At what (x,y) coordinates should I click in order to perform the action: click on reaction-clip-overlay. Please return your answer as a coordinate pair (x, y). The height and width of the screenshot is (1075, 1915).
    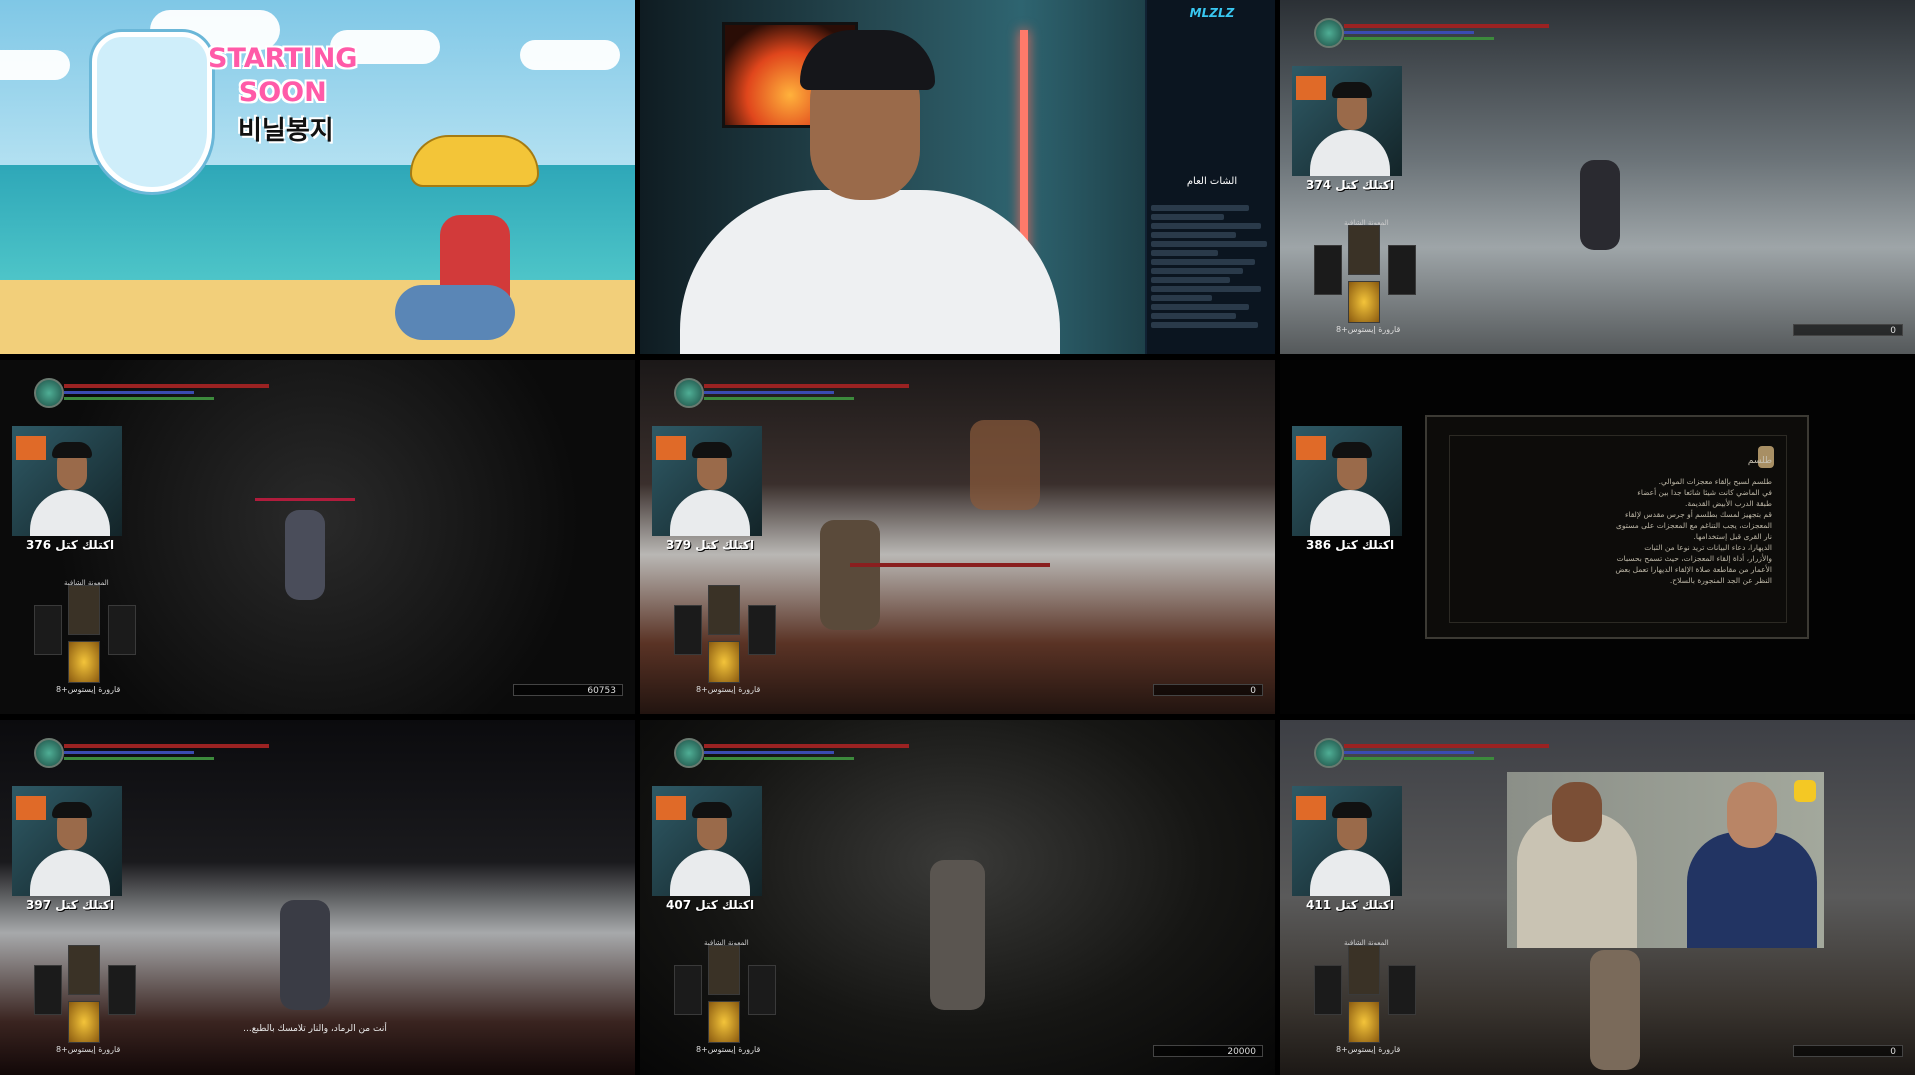
    Looking at the image, I should click on (1665, 860).